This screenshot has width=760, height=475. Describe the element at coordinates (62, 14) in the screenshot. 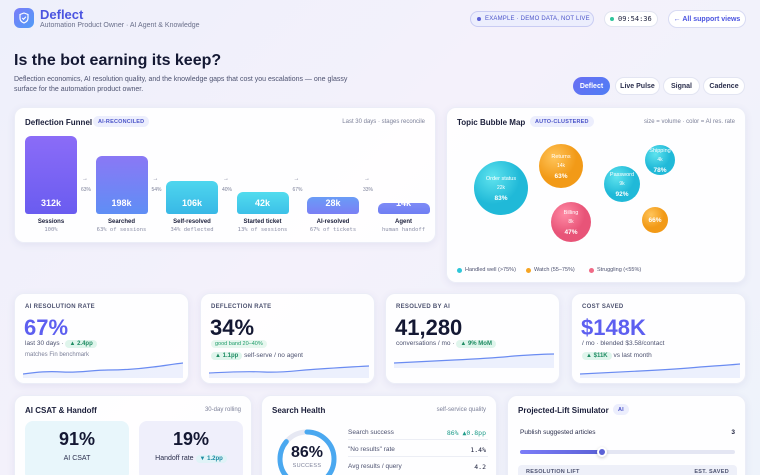

I see `brand-title: Deflect` at that location.